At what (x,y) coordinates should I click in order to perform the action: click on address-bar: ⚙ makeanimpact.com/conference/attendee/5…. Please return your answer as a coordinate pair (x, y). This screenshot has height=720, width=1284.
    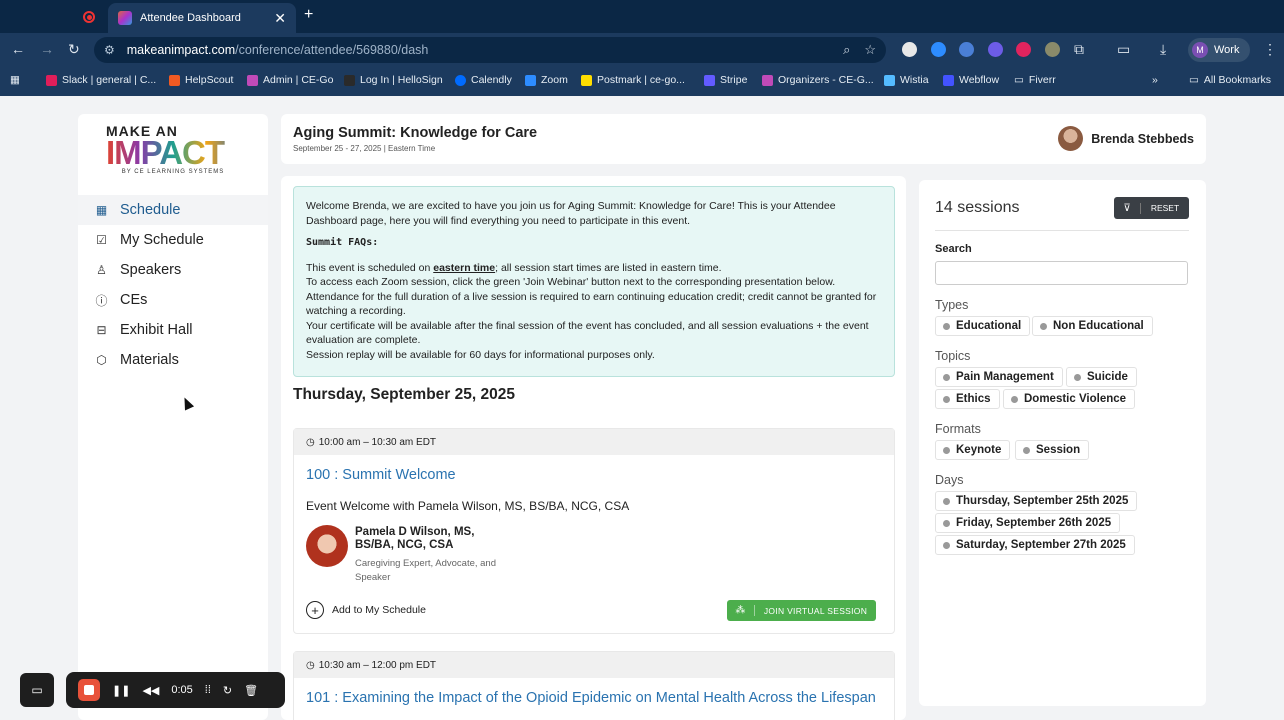
    Looking at the image, I should click on (490, 50).